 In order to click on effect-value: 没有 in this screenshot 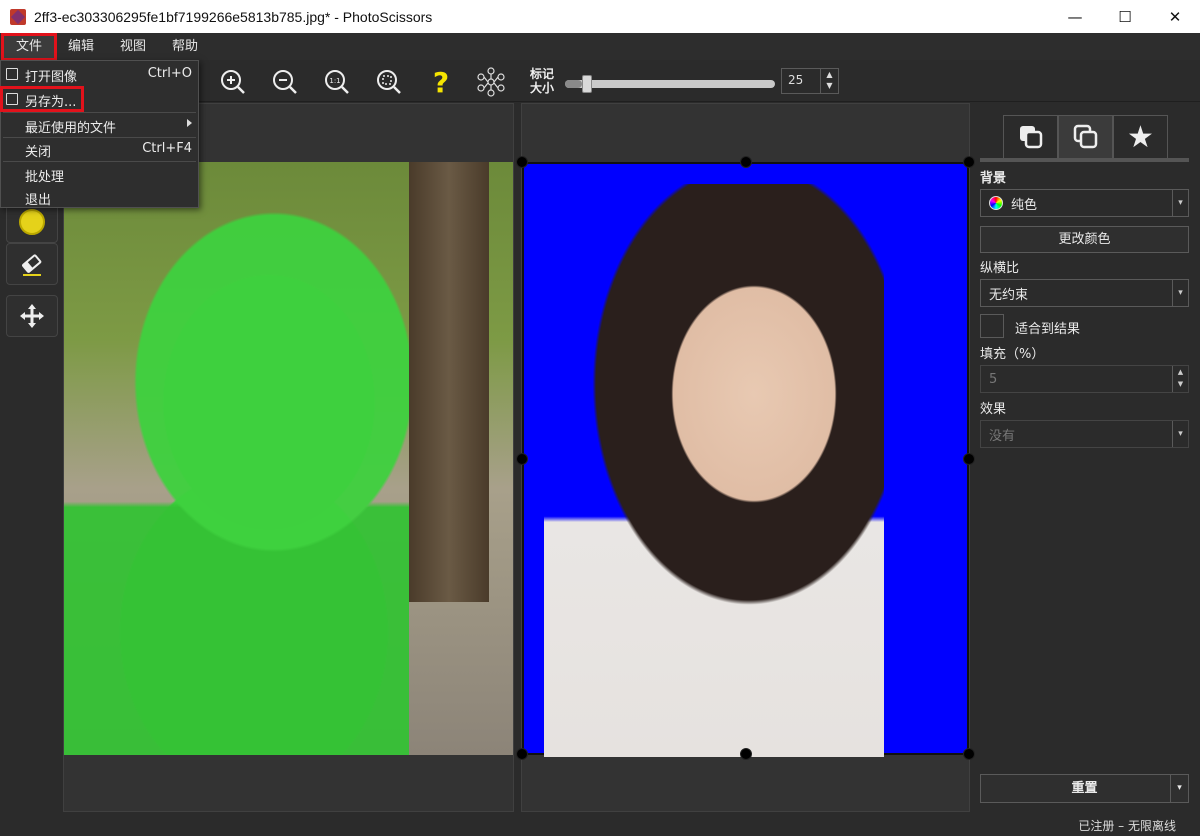, I will do `click(1002, 436)`.